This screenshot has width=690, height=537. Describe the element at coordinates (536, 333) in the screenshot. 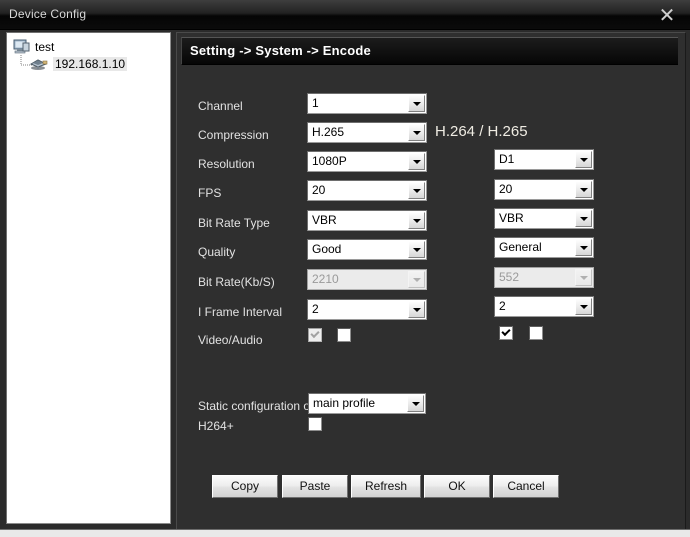

I see `checkbox-audio-sub` at that location.